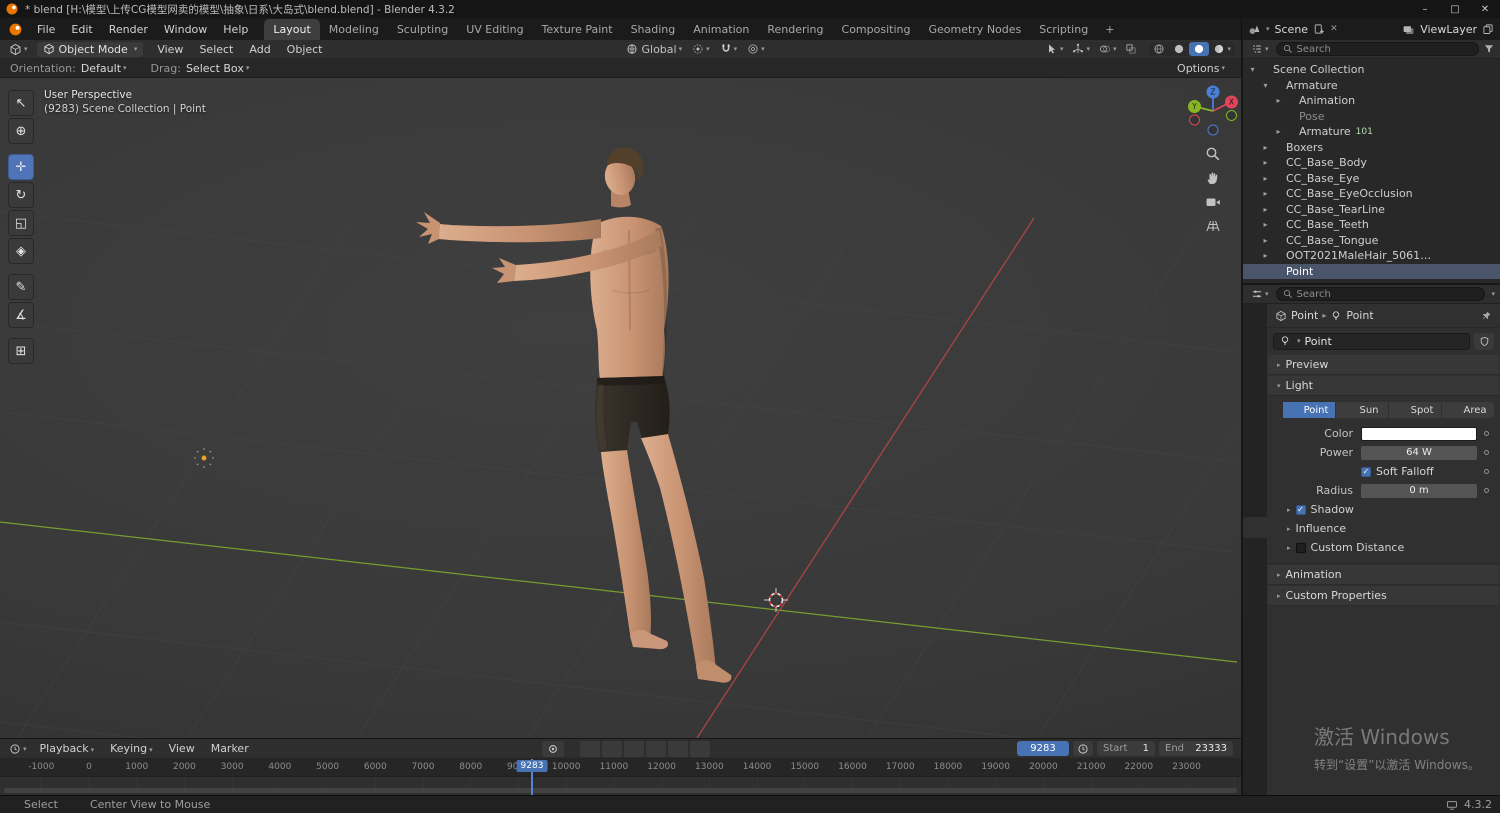 This screenshot has height=813, width=1500. What do you see at coordinates (1425, 9) in the screenshot?
I see `minimize-button: –` at bounding box center [1425, 9].